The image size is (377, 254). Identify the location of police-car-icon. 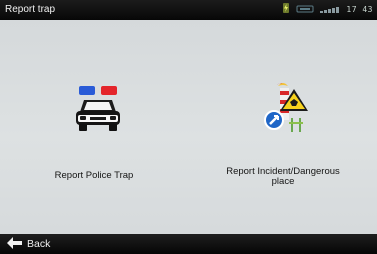
(98, 111).